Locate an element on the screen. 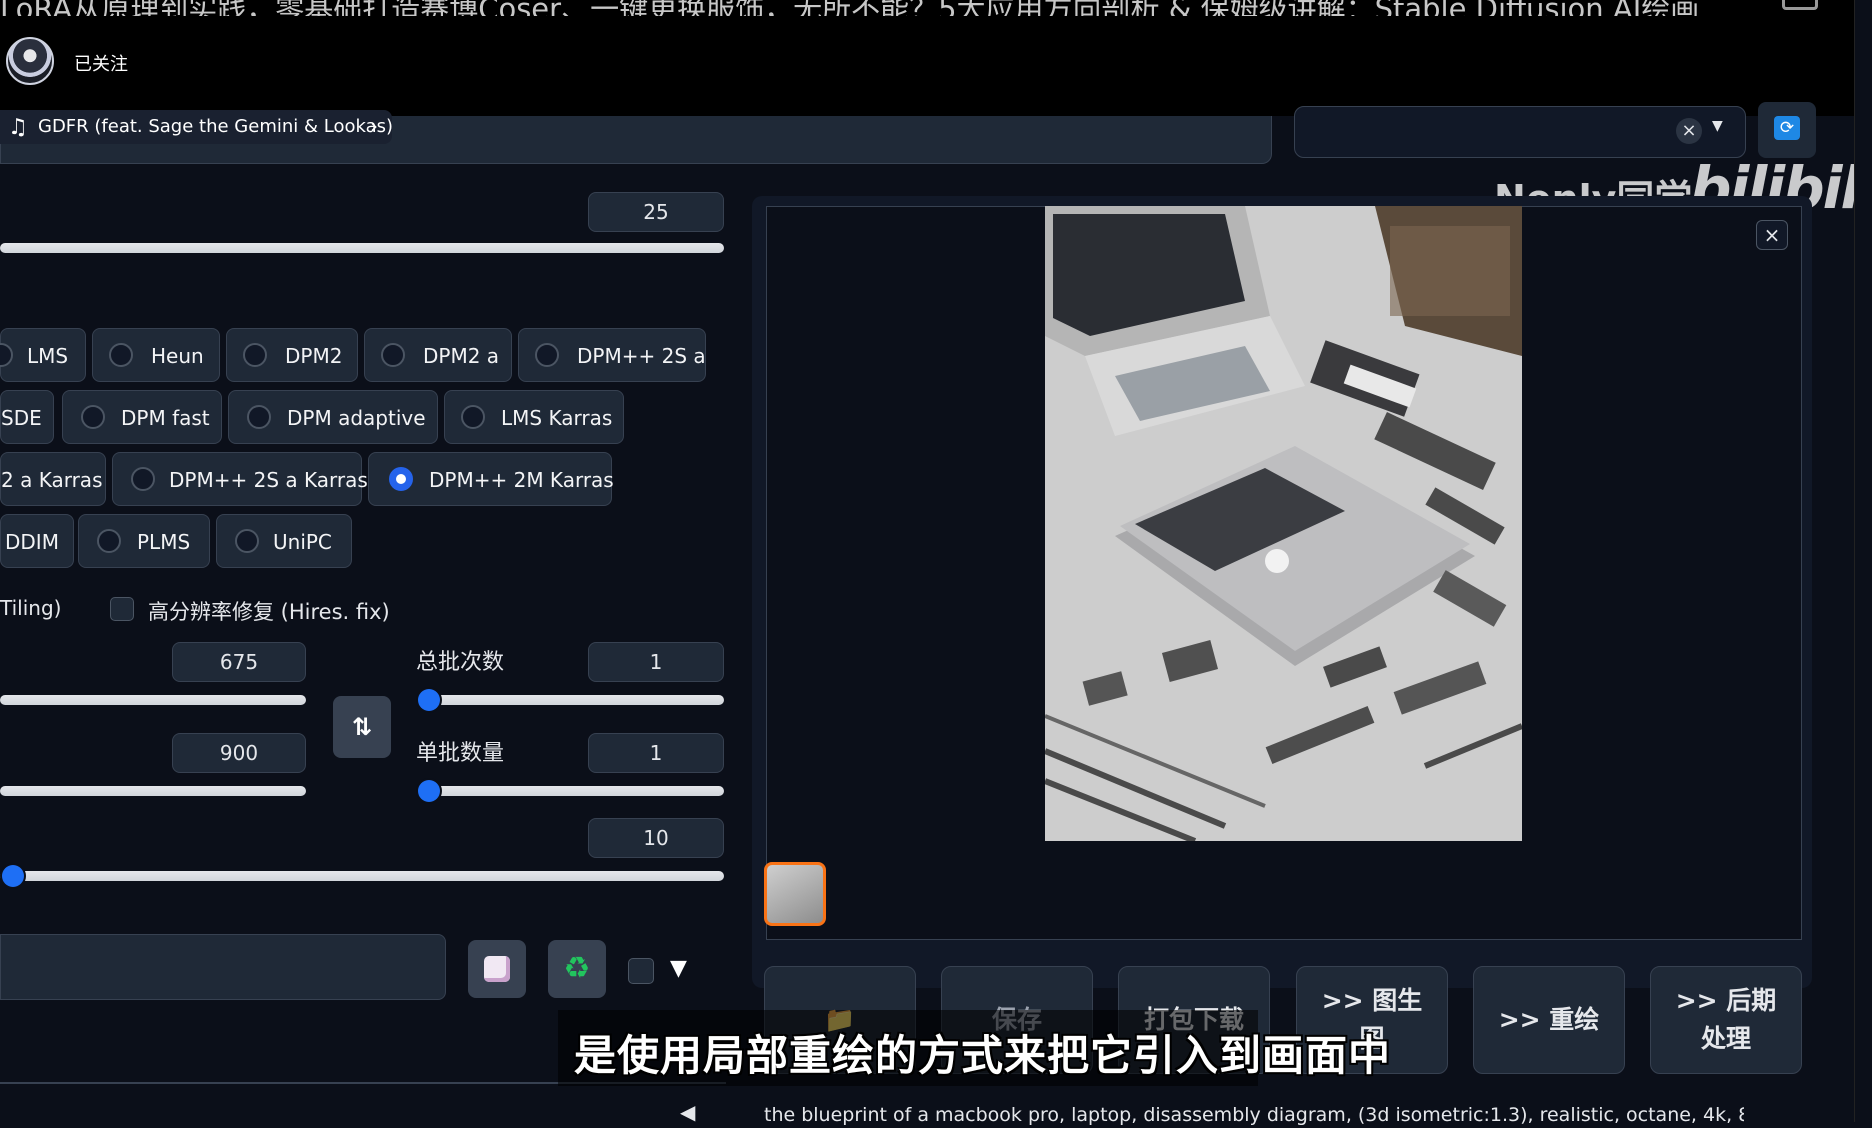 This screenshot has height=1128, width=1872. sampler-label: DPM2 a is located at coordinates (461, 356).